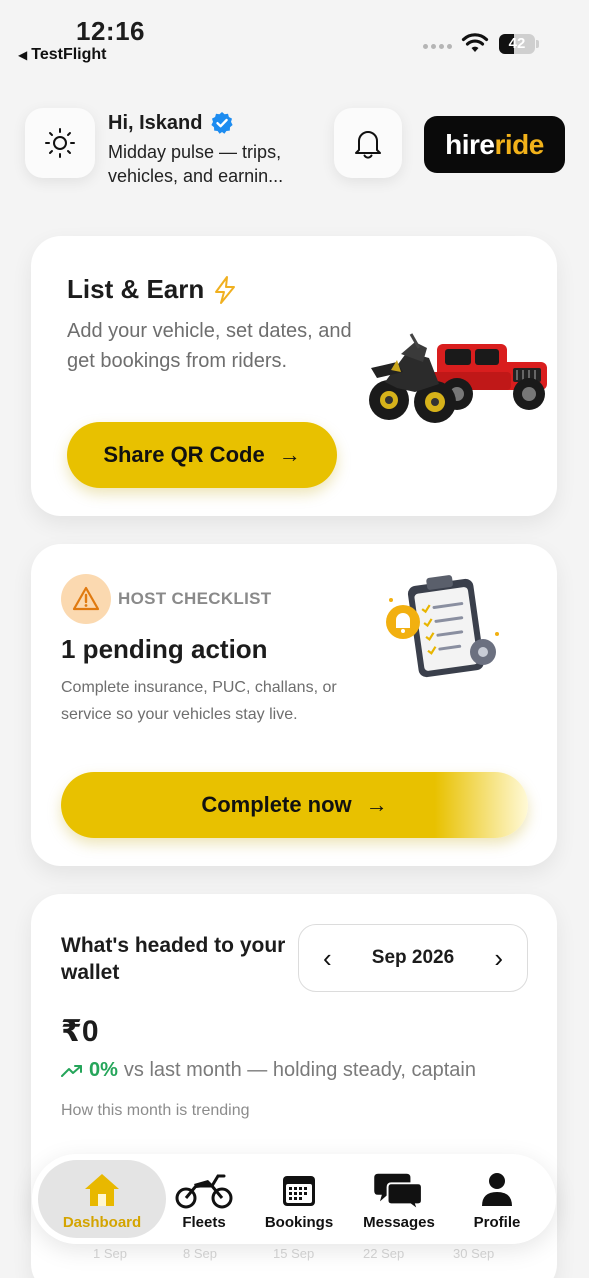 The width and height of the screenshot is (589, 1278). I want to click on cellular-signal-icon, so click(437, 46).